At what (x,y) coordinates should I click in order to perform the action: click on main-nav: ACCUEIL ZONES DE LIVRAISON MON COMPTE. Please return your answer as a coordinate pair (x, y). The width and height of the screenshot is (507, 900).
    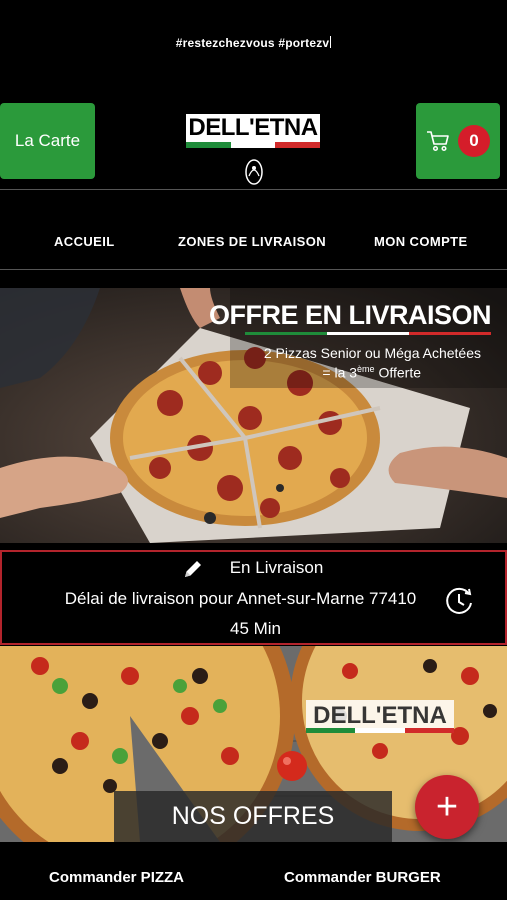
    Looking at the image, I should click on (253, 242).